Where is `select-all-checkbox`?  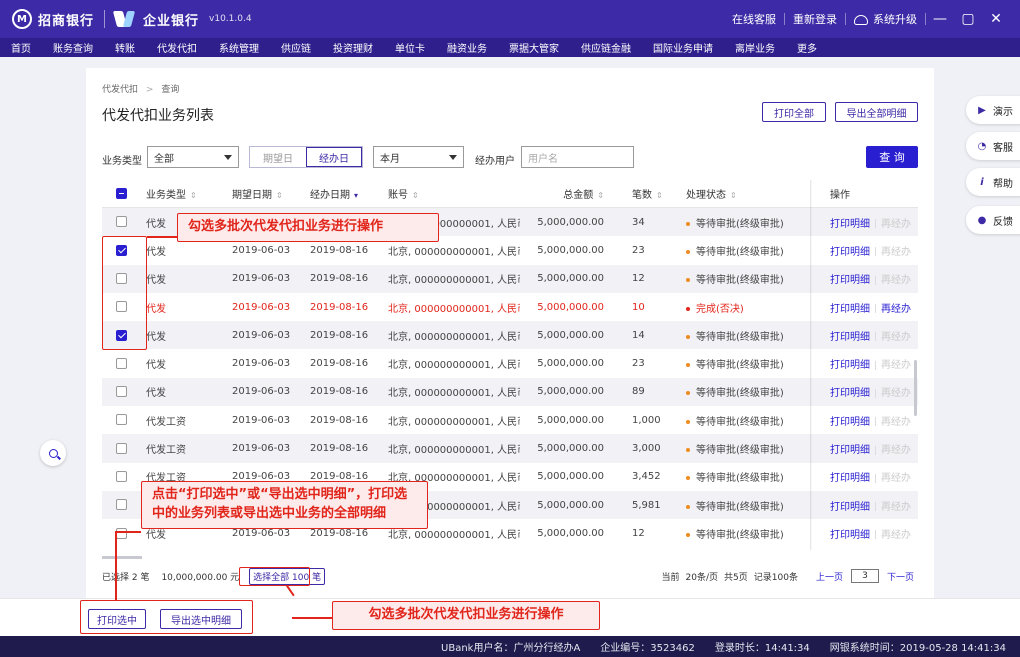 select-all-checkbox is located at coordinates (121, 193).